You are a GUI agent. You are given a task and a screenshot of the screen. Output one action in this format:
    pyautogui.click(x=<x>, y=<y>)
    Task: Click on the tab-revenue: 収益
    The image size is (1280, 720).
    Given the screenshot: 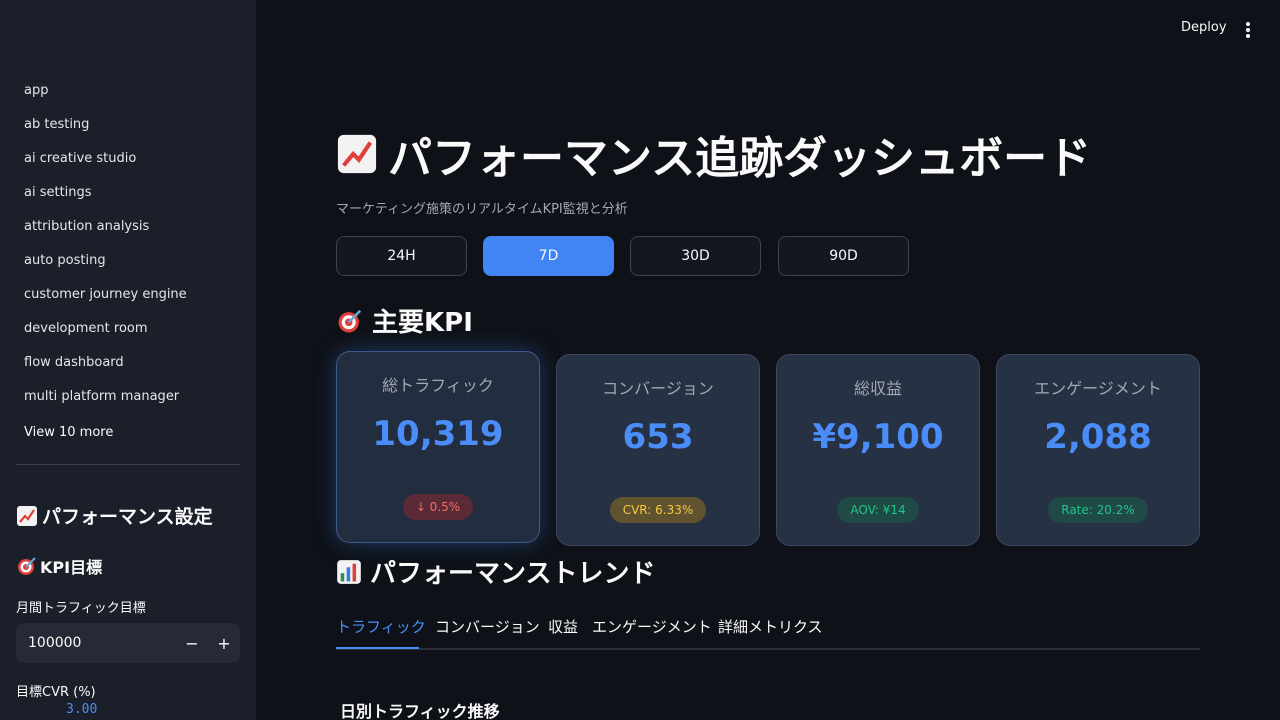 What is the action you would take?
    pyautogui.click(x=563, y=626)
    